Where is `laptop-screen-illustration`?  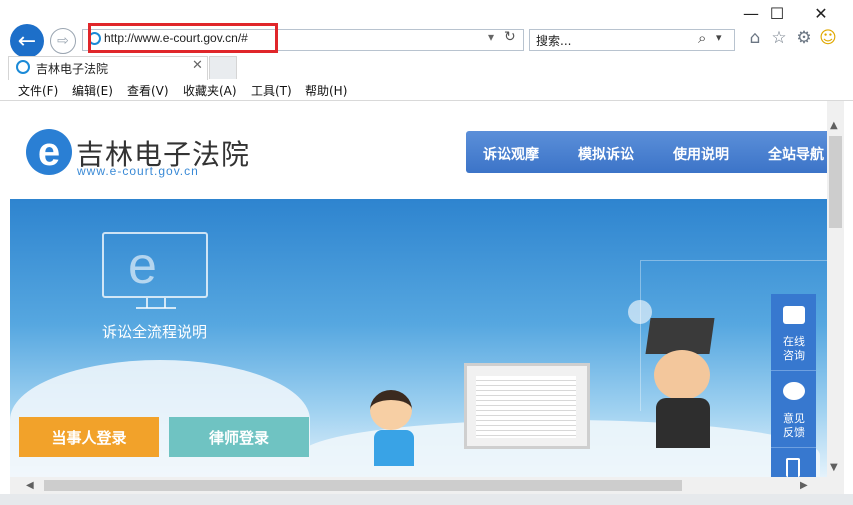 laptop-screen-illustration is located at coordinates (526, 407).